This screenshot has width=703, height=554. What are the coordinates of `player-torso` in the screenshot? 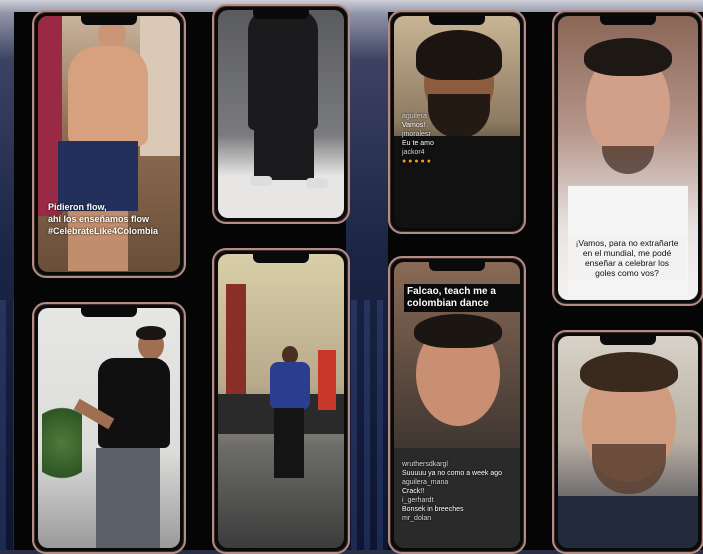 It's located at (108, 96).